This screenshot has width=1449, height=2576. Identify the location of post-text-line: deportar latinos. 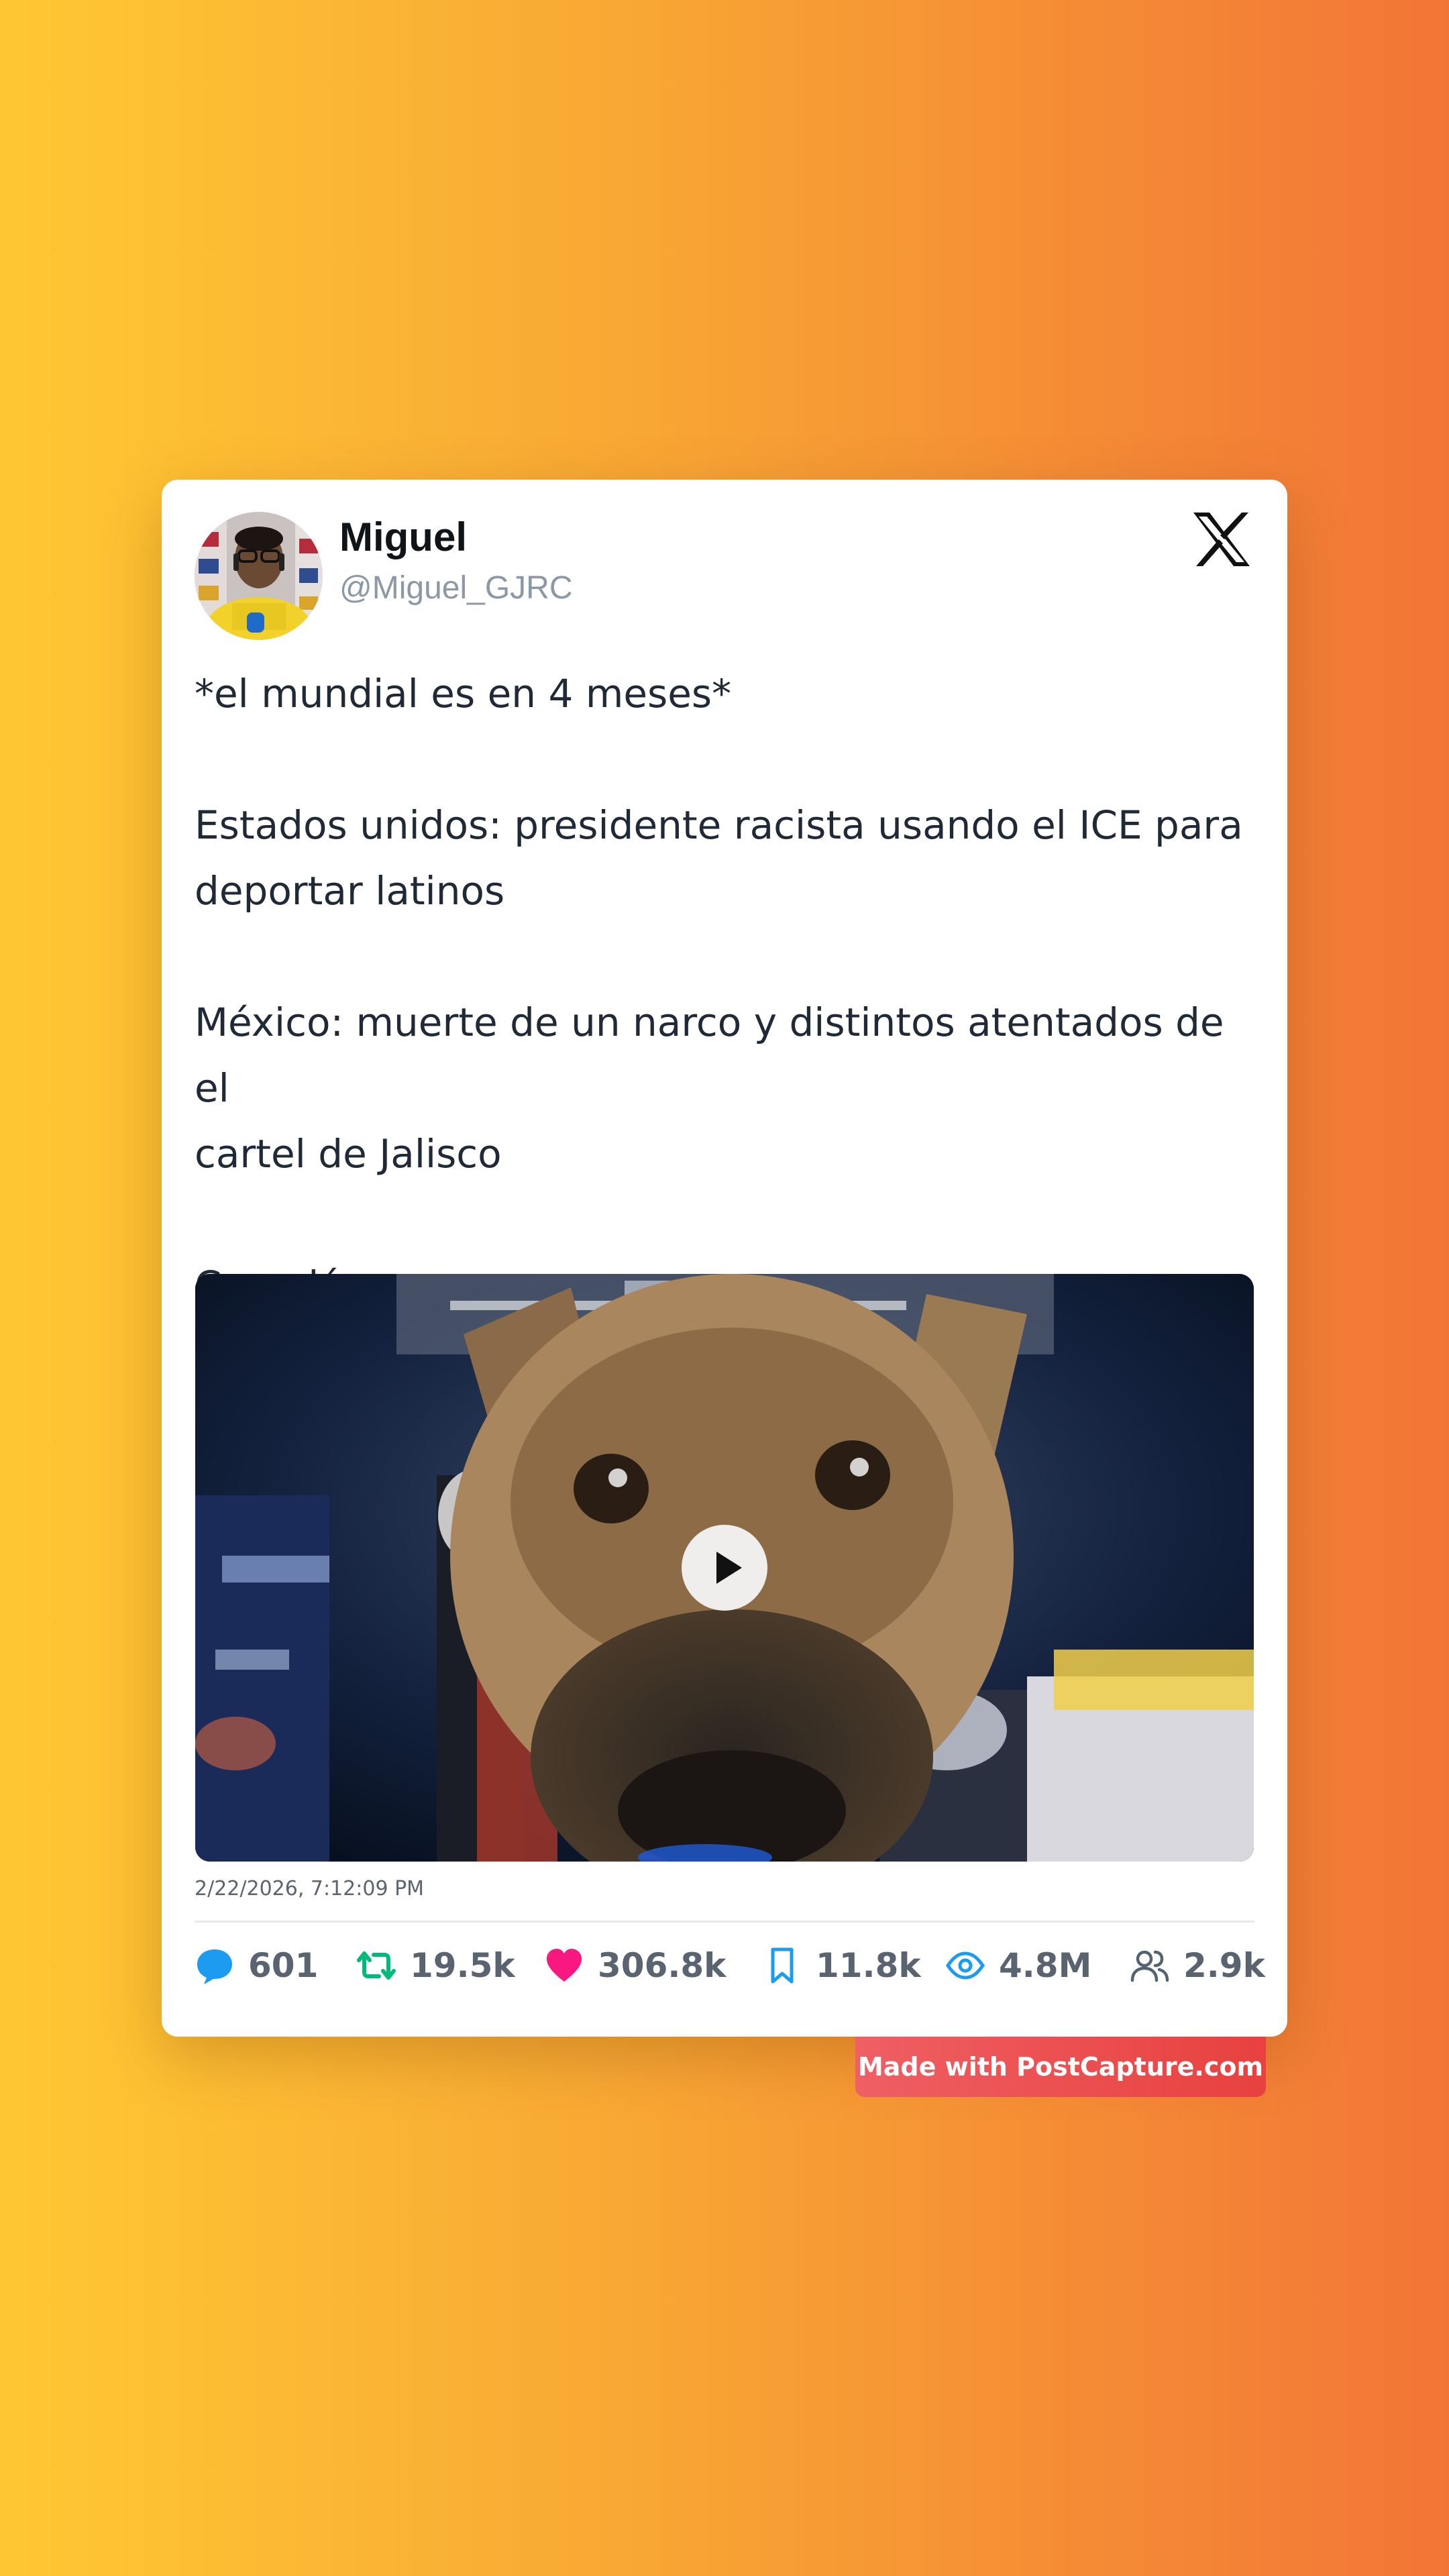
(350, 891).